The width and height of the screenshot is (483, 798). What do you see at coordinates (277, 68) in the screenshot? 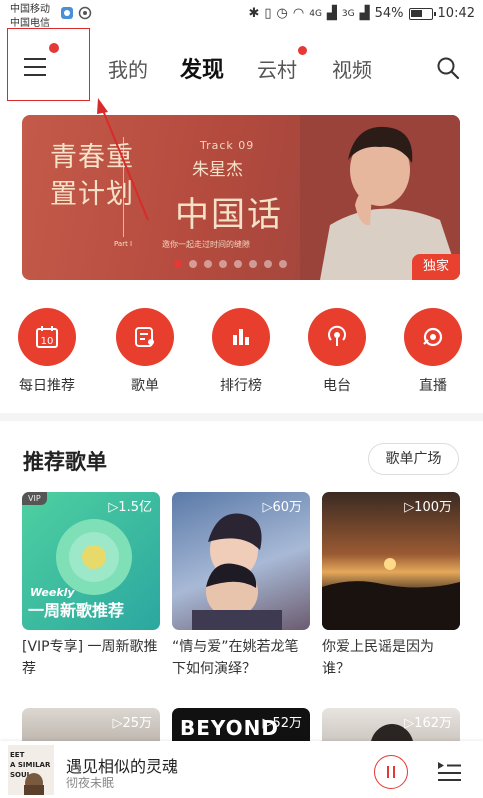
I see `tab-cloud-village: 云村` at bounding box center [277, 68].